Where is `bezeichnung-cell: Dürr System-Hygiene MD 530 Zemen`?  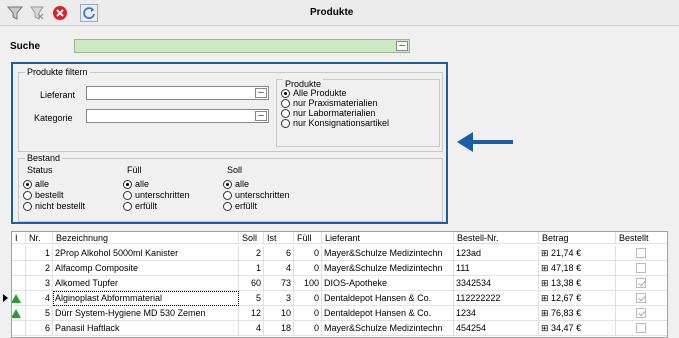
bezeichnung-cell: Dürr System-Hygiene MD 530 Zemen is located at coordinates (146, 313).